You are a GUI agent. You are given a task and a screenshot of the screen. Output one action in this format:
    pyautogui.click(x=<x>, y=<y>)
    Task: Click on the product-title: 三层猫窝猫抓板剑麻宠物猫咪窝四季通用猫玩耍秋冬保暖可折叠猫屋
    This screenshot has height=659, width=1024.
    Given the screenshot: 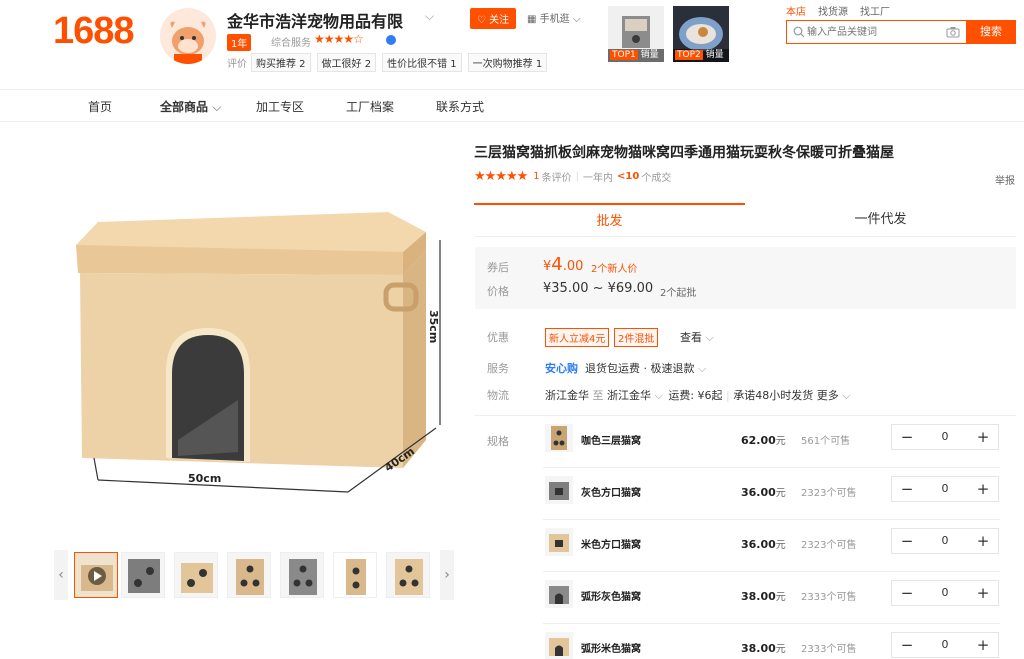 What is the action you would take?
    pyautogui.click(x=684, y=153)
    